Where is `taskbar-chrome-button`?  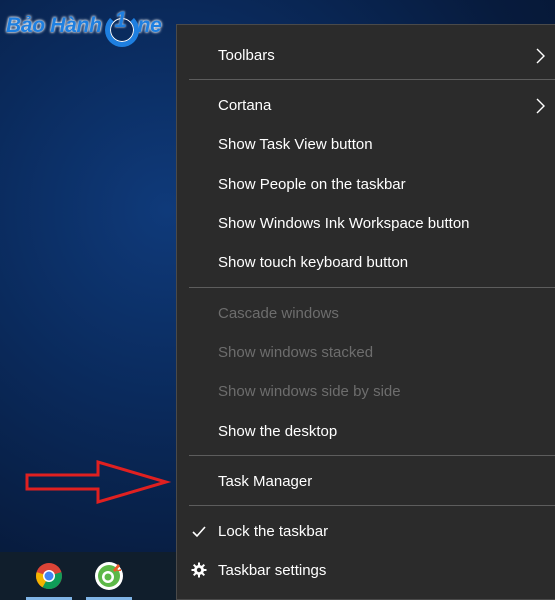 taskbar-chrome-button is located at coordinates (49, 576).